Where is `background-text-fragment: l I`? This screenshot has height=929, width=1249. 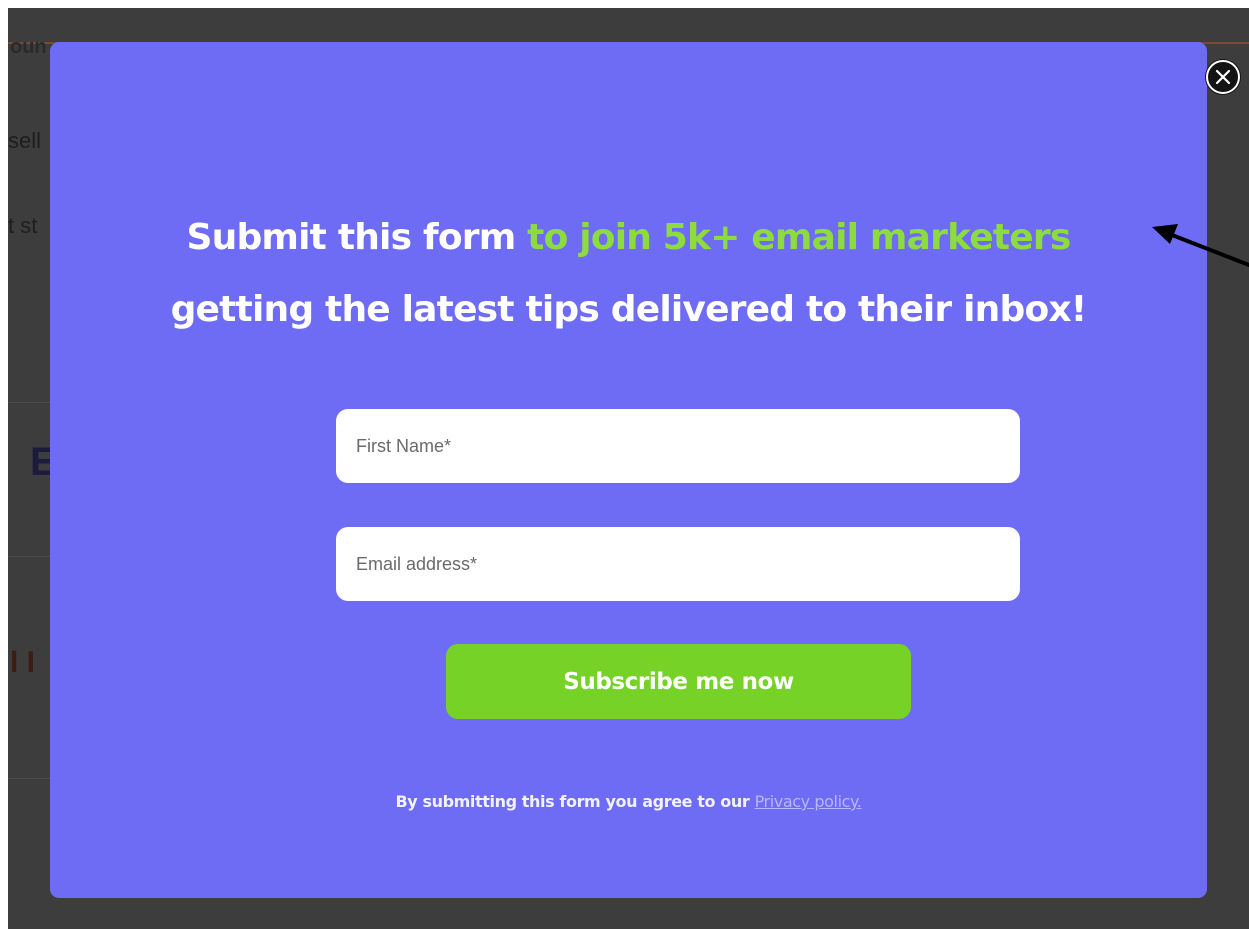 background-text-fragment: l I is located at coordinates (23, 662).